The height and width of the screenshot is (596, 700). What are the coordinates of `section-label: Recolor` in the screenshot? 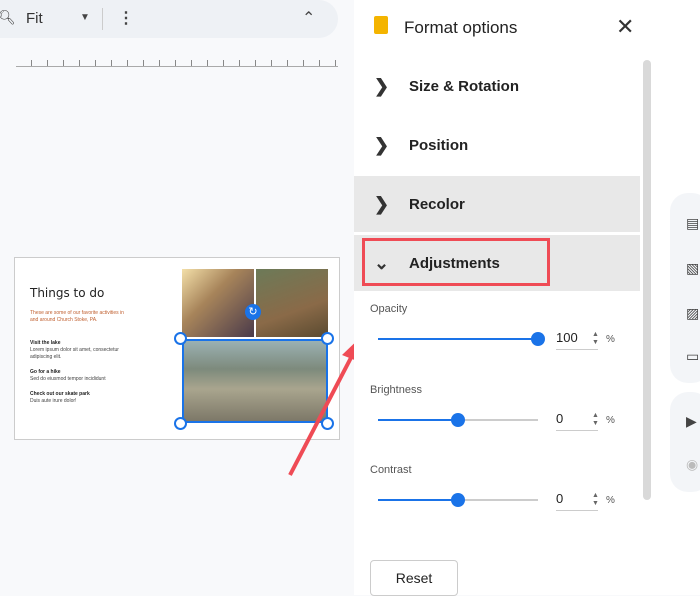 It's located at (437, 204).